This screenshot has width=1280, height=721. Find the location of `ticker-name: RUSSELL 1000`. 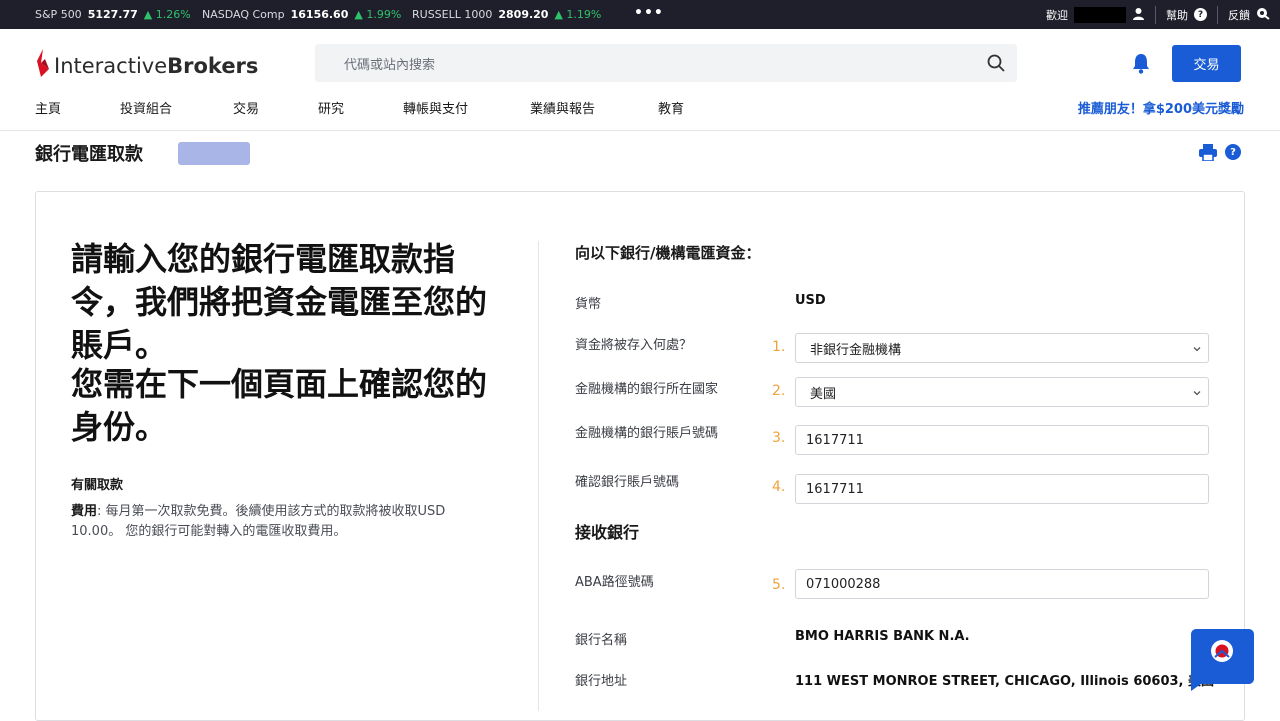

ticker-name: RUSSELL 1000 is located at coordinates (452, 14).